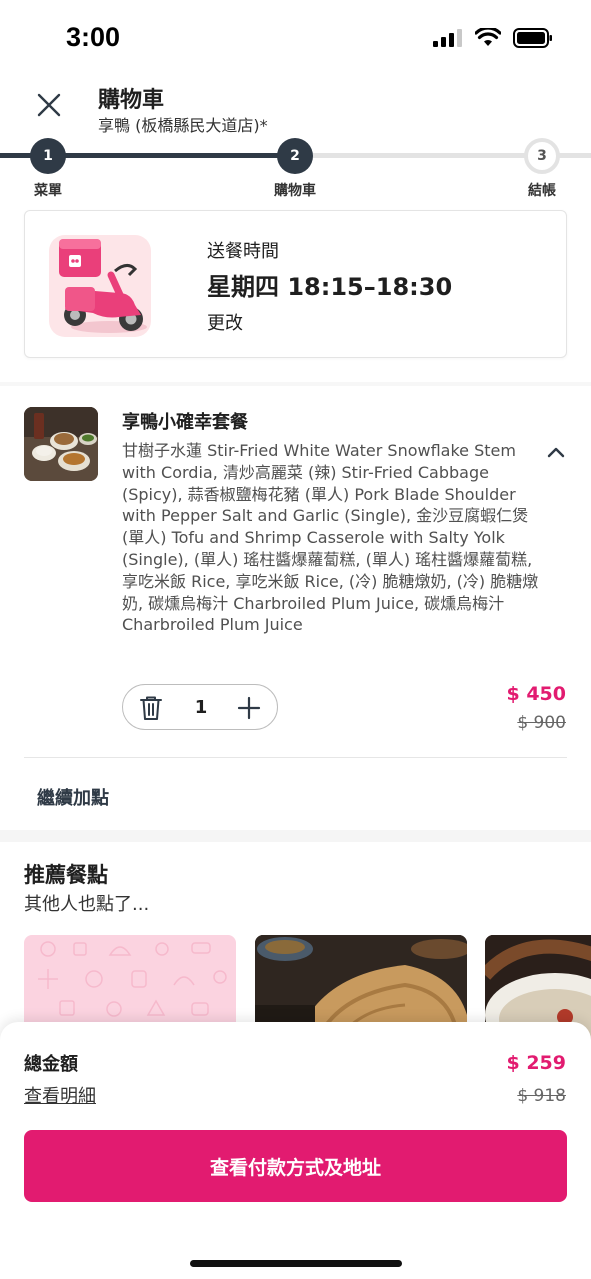  I want to click on status-icons, so click(493, 38).